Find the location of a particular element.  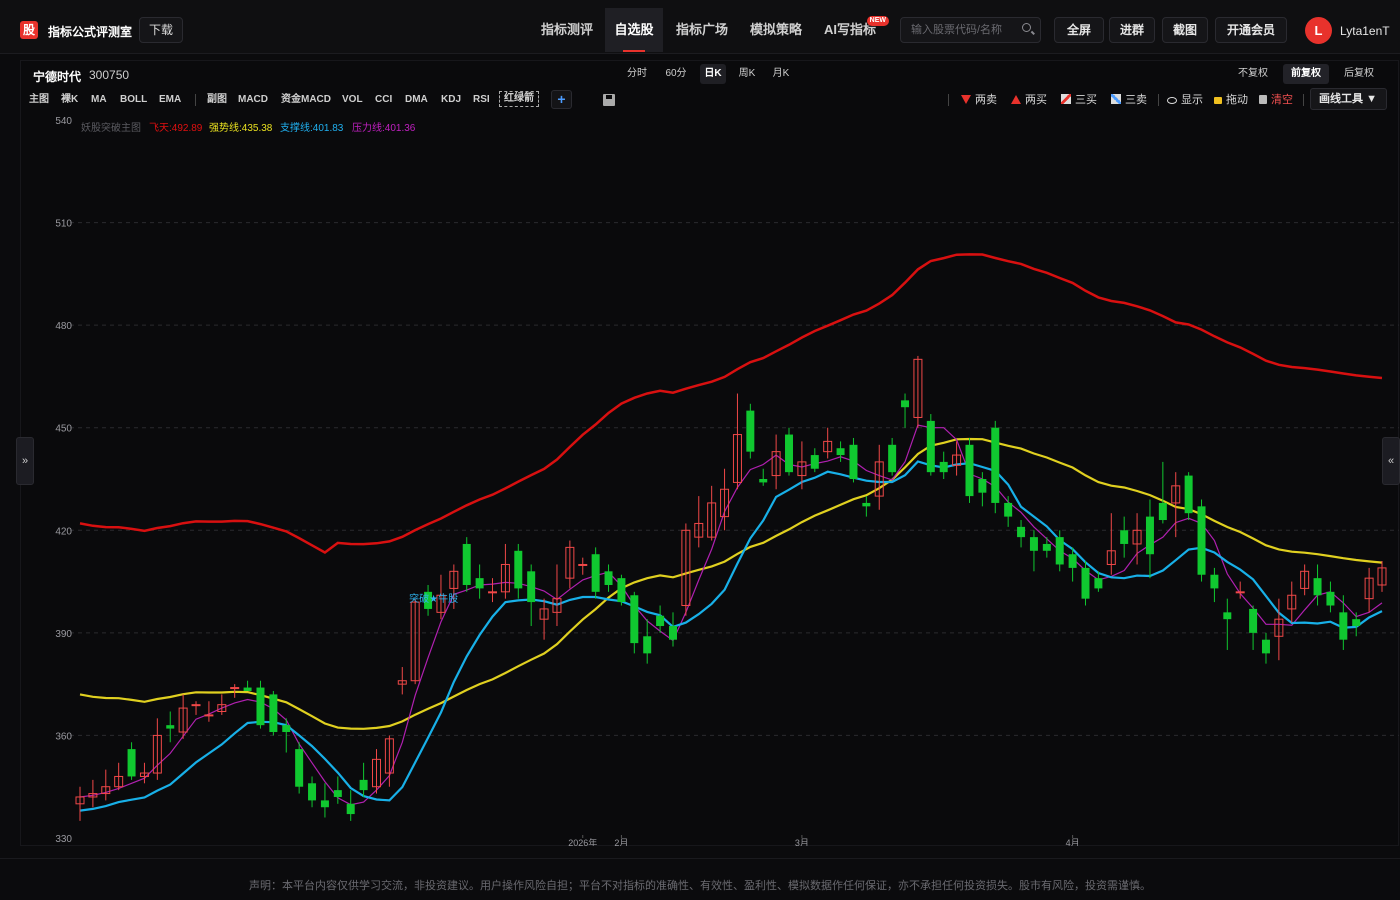

nav-watchlist: 自选股 is located at coordinates (634, 30).